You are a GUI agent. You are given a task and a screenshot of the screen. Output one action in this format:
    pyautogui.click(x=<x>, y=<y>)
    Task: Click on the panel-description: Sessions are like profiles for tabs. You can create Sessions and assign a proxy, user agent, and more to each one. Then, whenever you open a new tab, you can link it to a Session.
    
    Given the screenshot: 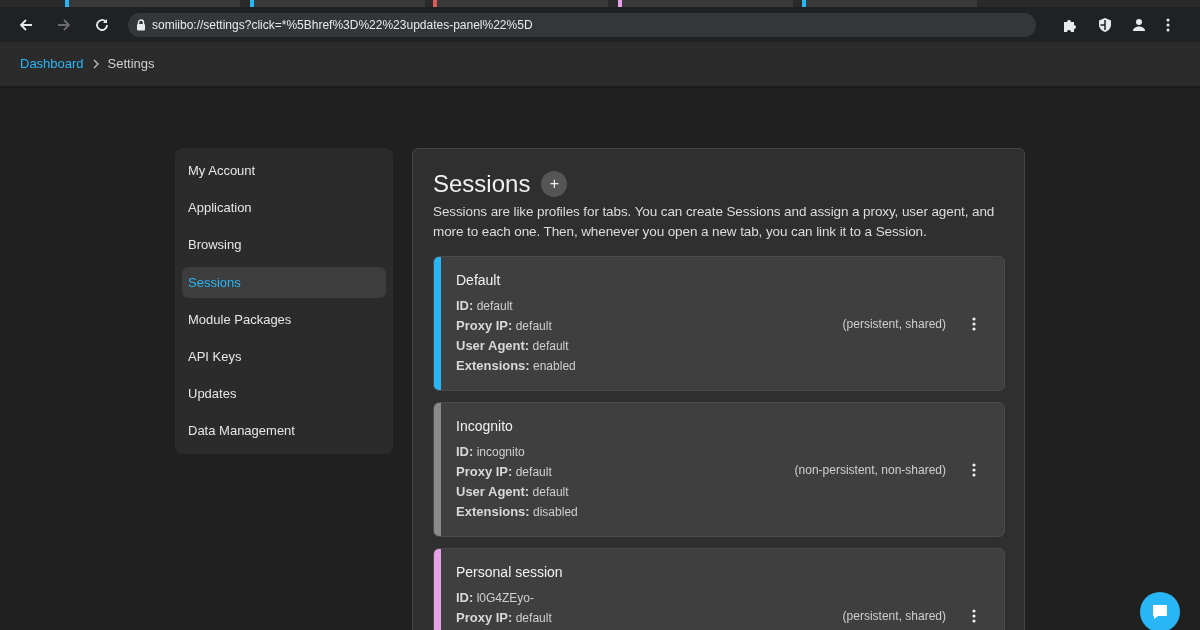 What is the action you would take?
    pyautogui.click(x=714, y=222)
    